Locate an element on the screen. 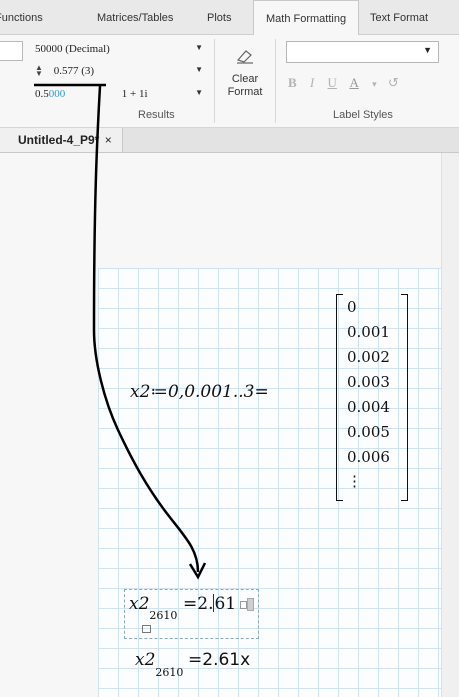 This screenshot has width=459, height=697. matrix-cell: 0 is located at coordinates (352, 307).